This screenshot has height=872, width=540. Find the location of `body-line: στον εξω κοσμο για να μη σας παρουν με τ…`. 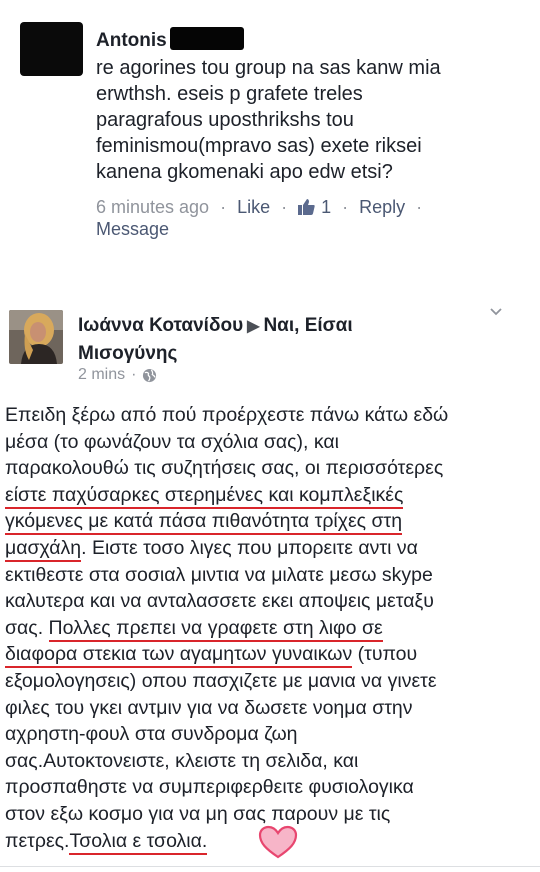

body-line: στον εξω κοσμο για να μη σας παρουν με τ… is located at coordinates (271, 814).